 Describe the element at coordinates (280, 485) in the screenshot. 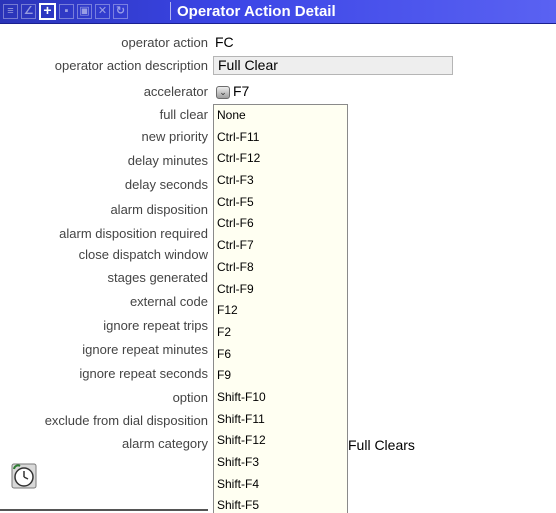

I see `dropdown-option: Shift-F4` at that location.